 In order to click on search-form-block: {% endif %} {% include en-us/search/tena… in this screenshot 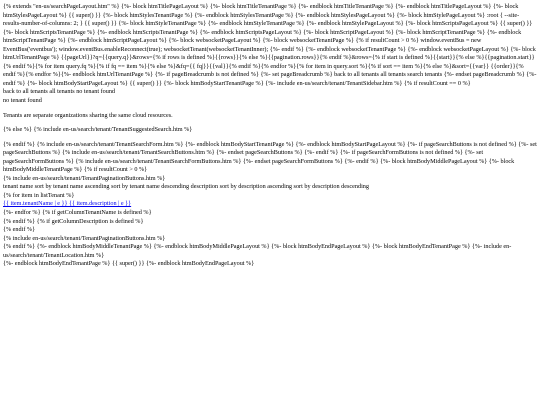, I will do `click(270, 157)`.